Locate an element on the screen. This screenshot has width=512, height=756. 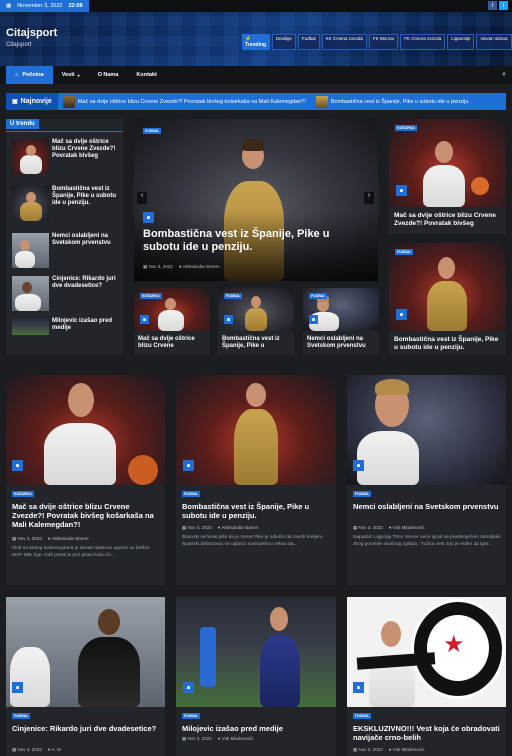
date-time: ▦ November 3, 2022 22:08 is located at coordinates (44, 6).